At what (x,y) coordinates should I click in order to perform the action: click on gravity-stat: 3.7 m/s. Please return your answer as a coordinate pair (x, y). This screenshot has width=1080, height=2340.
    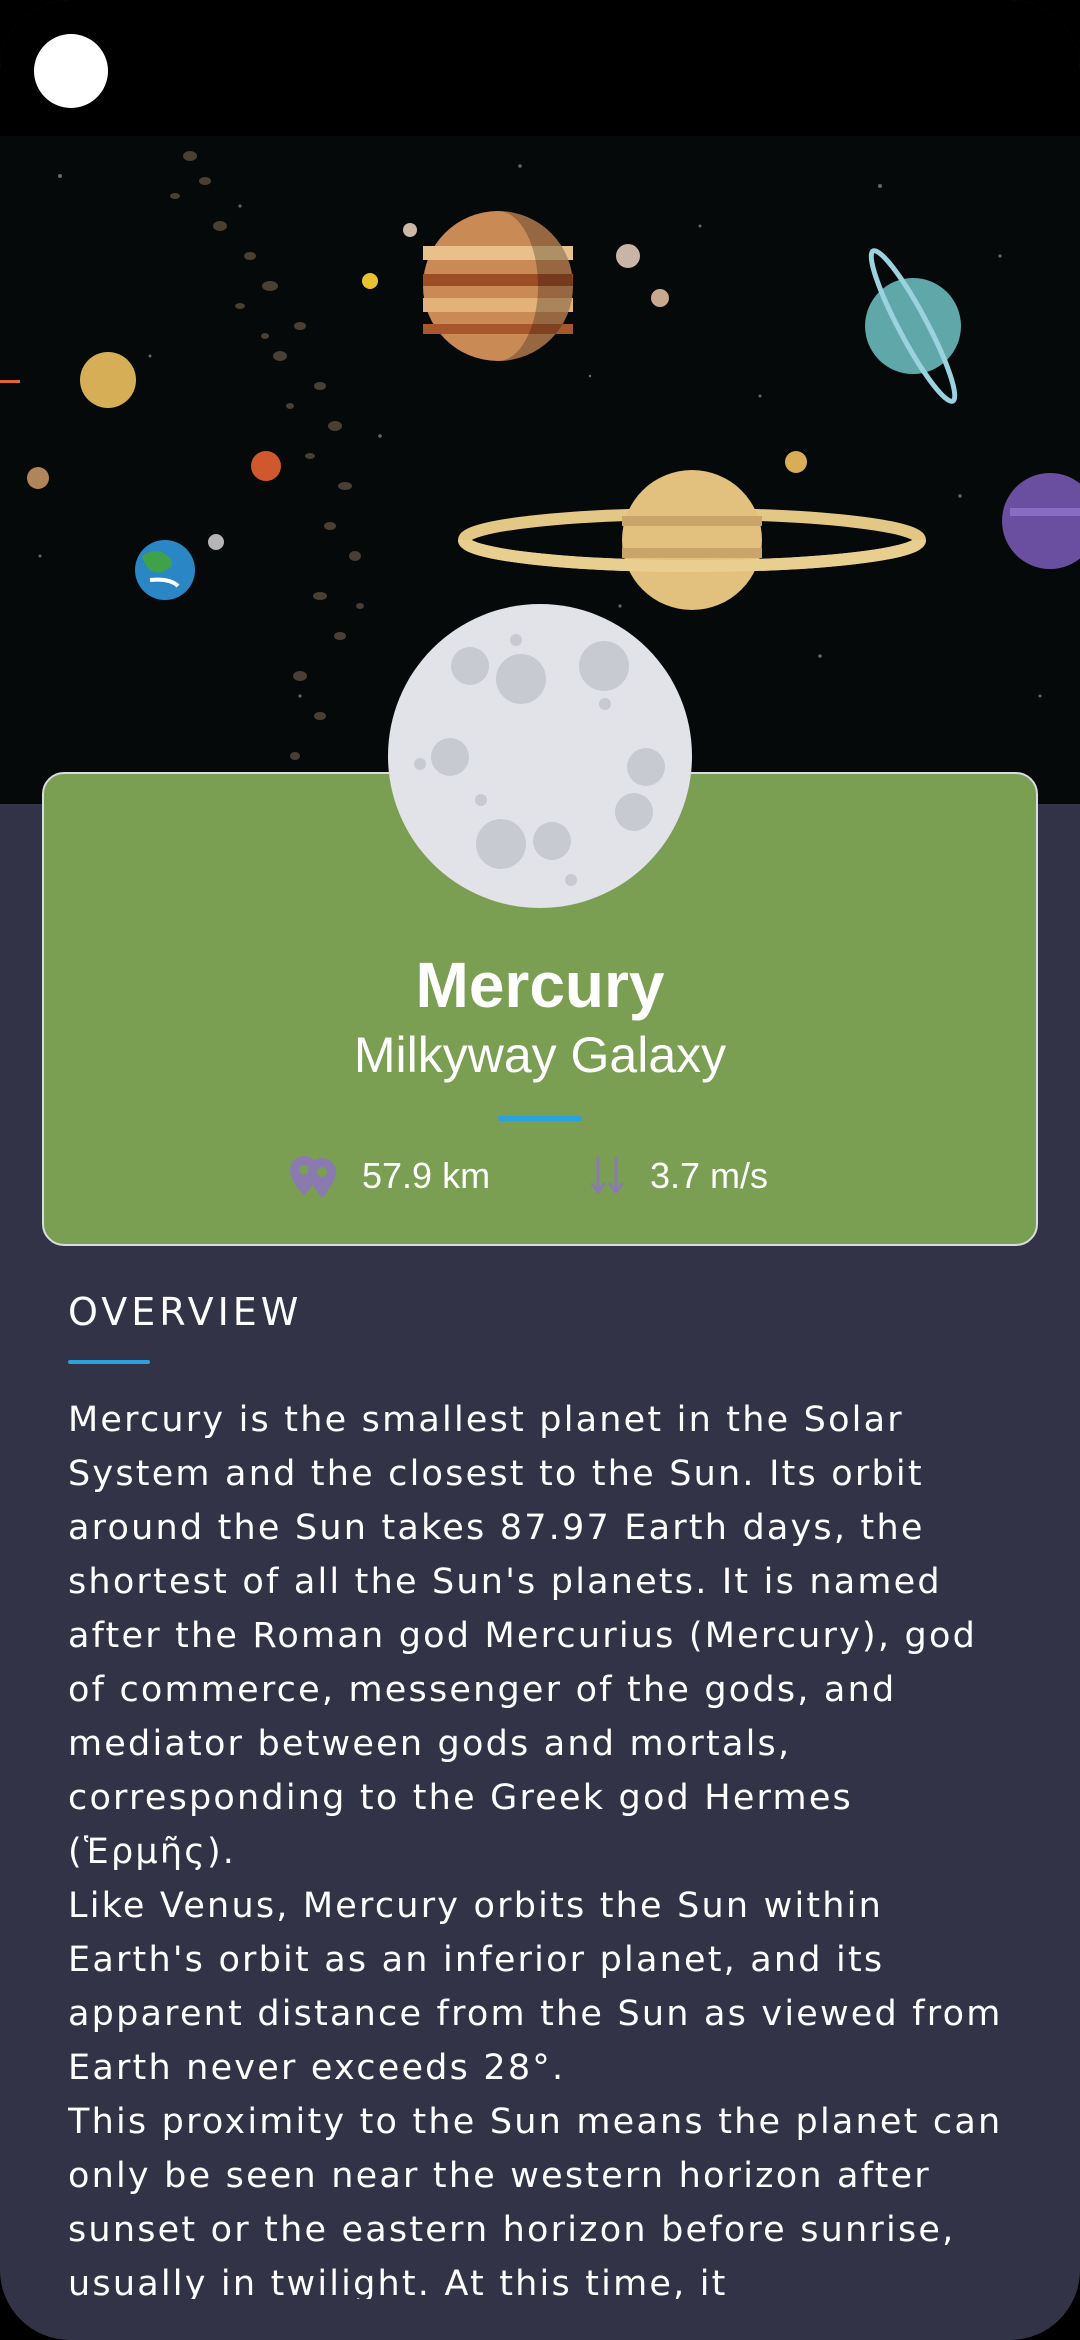
    Looking at the image, I should click on (678, 1176).